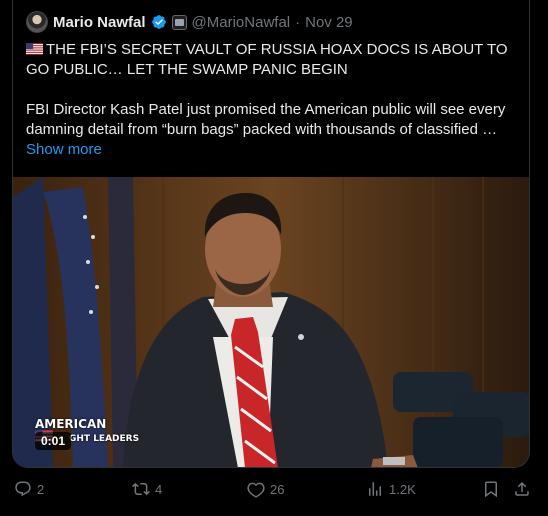 This screenshot has width=548, height=516. Describe the element at coordinates (375, 489) in the screenshot. I see `views-chart-icon` at that location.